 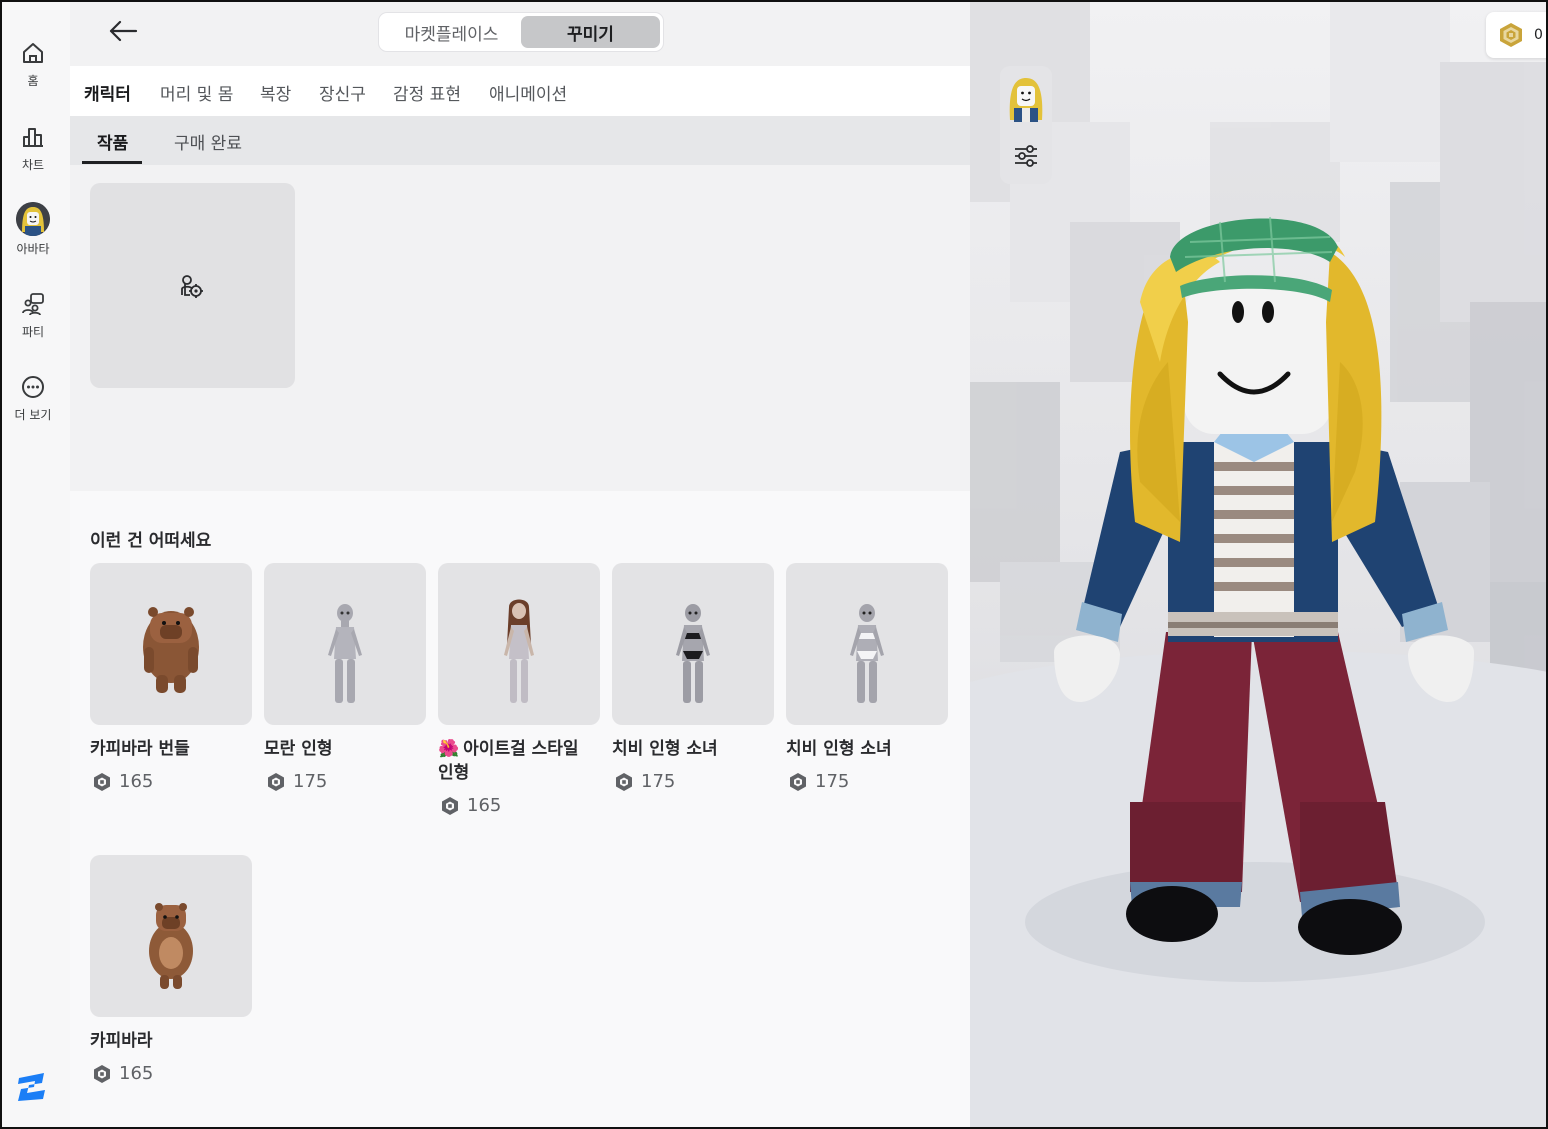 I want to click on item-card-itgirl-doll: 🌺 아이트걸 스타일 인형 165, so click(x=519, y=689).